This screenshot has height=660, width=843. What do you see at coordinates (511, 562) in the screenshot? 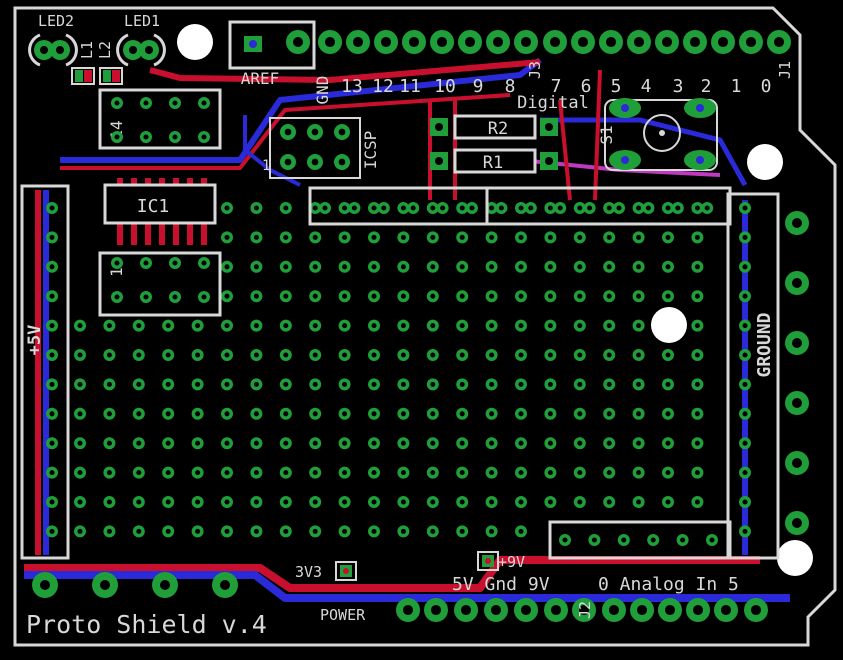
I see `plus9v-label: +9V` at bounding box center [511, 562].